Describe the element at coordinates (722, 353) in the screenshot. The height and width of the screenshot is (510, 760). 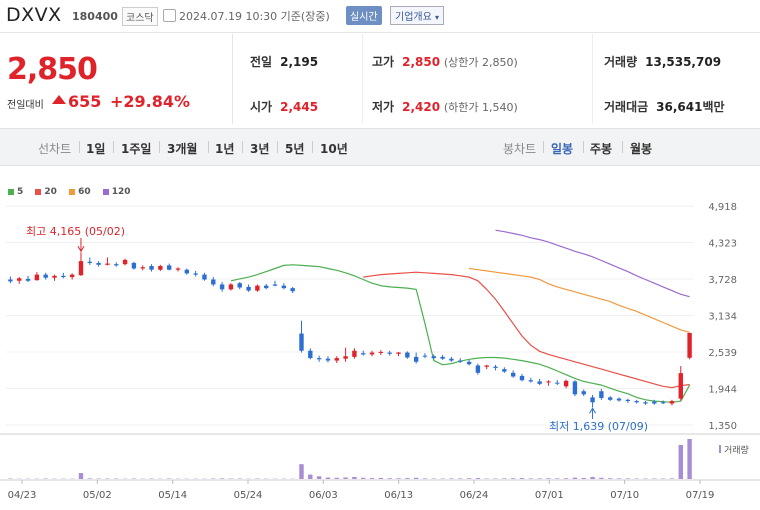
I see `y-tick-label: 2,539` at that location.